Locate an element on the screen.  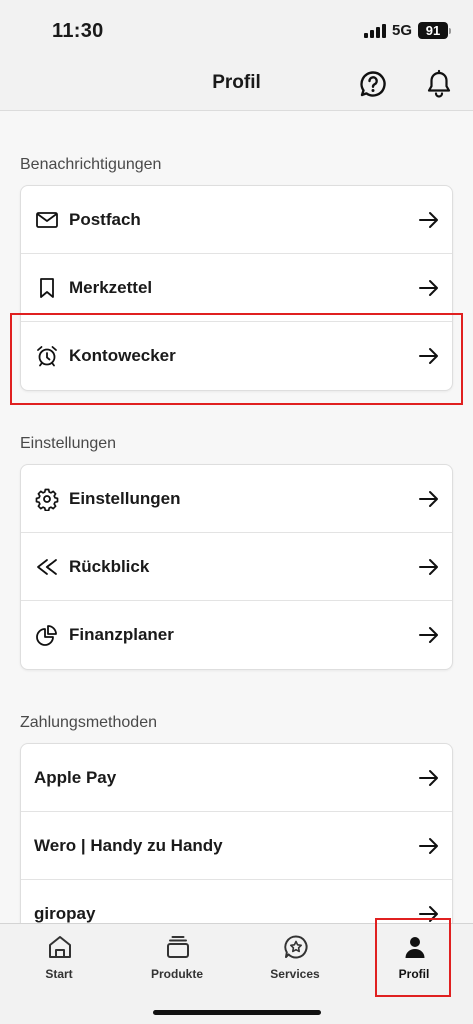
rewind-icon is located at coordinates (47, 567).